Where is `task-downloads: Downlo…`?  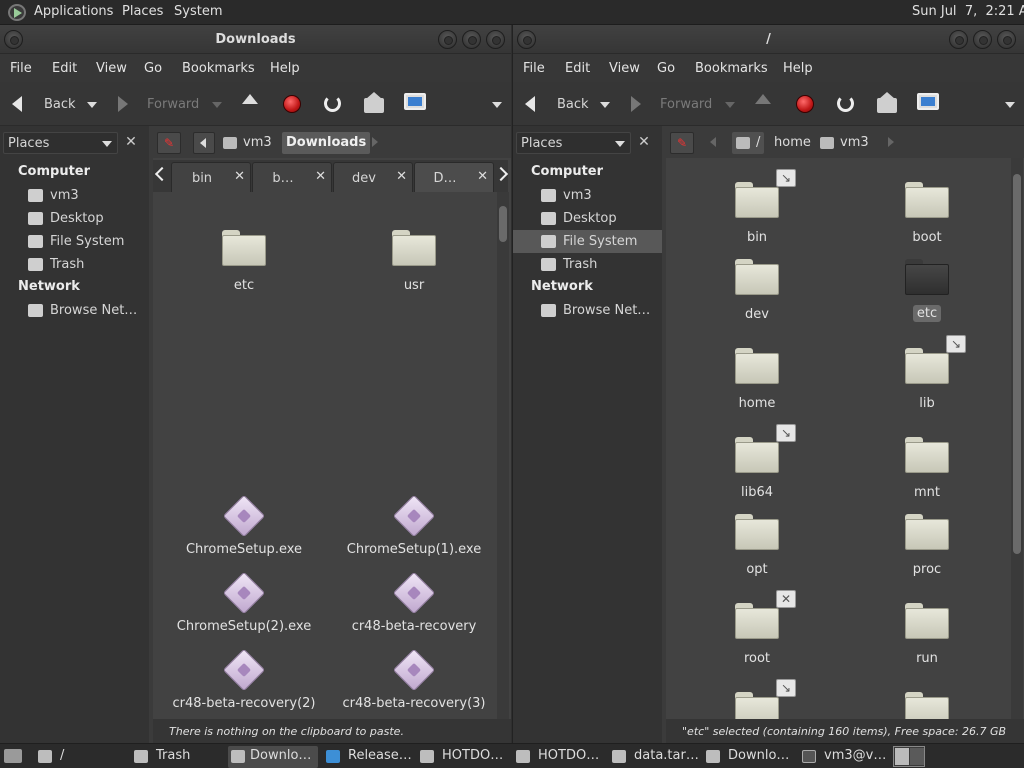 task-downloads: Downlo… is located at coordinates (273, 757).